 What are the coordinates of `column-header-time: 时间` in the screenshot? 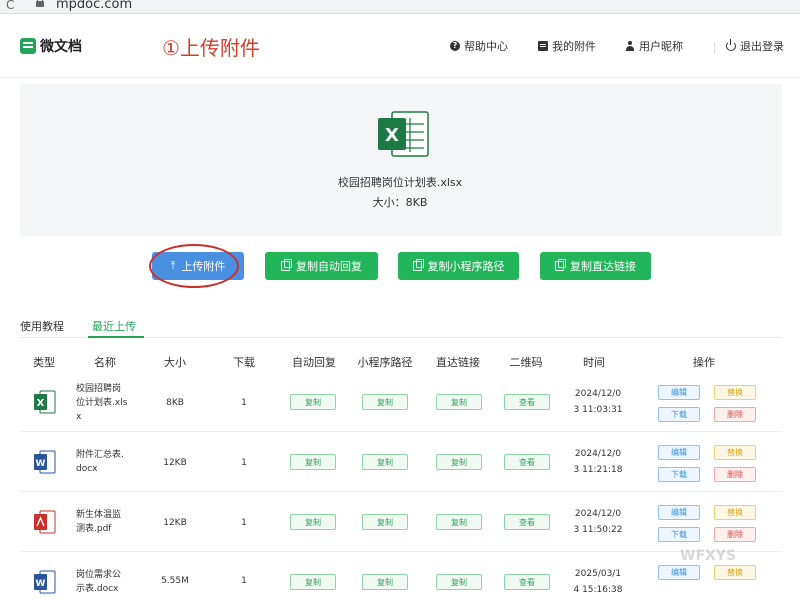 It's located at (594, 362).